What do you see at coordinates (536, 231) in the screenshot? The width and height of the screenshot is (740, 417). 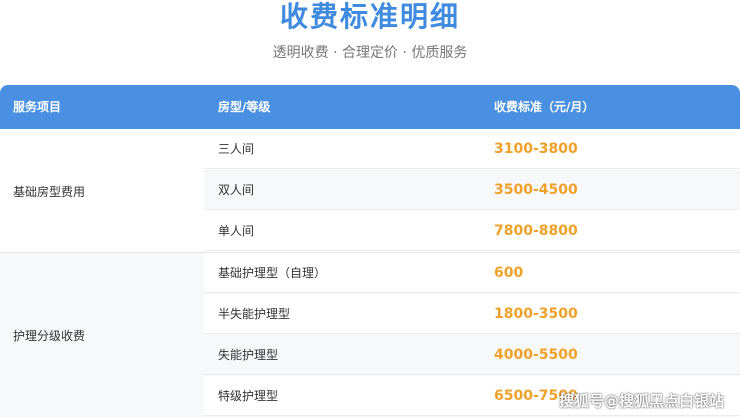 I see `price-value: 7800-8800` at bounding box center [536, 231].